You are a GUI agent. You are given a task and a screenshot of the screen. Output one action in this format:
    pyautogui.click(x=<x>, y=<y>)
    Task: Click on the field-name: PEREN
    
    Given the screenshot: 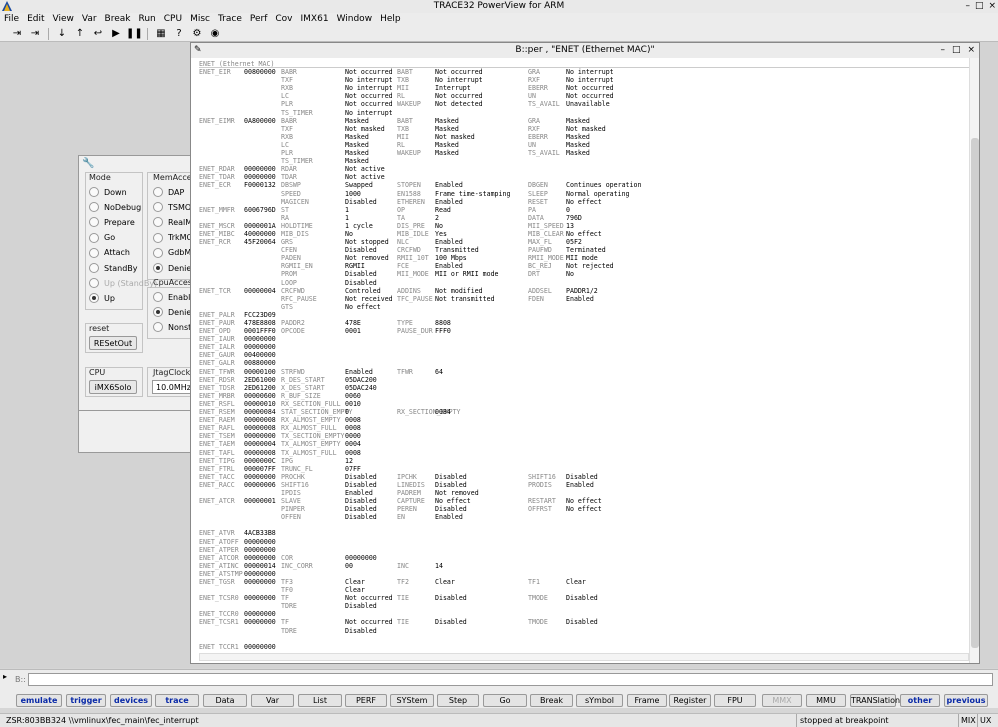 What is the action you would take?
    pyautogui.click(x=407, y=509)
    